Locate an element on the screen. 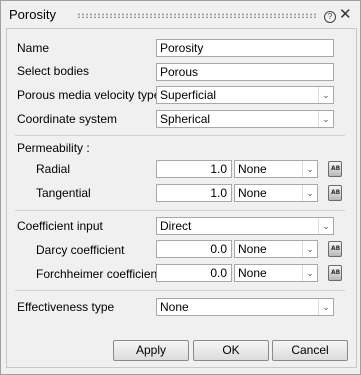 This screenshot has height=375, width=361. tangential-input: 1.0 is located at coordinates (194, 193).